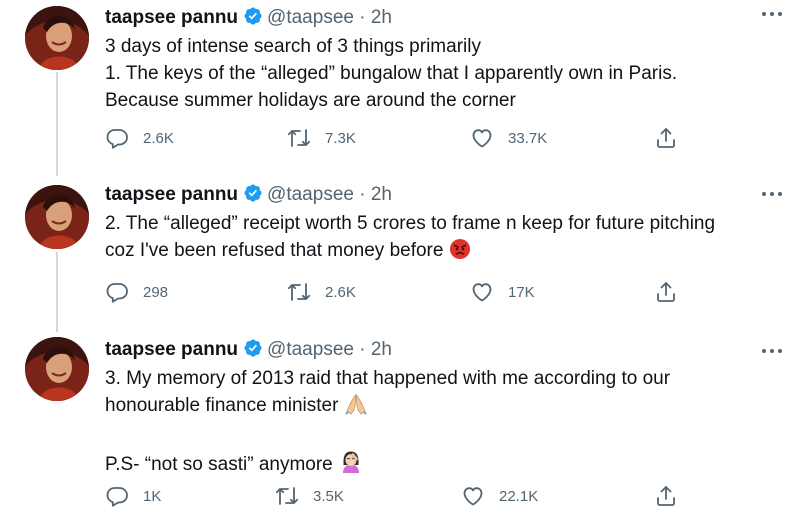  Describe the element at coordinates (152, 496) in the screenshot. I see `reply-count: 1K` at that location.